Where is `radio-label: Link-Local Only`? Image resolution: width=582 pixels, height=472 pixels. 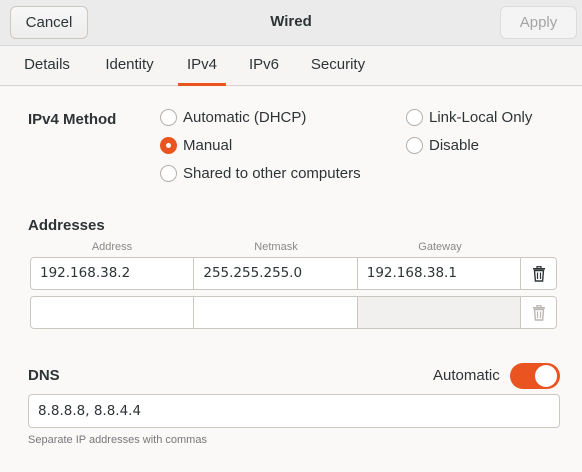
radio-label: Link-Local Only is located at coordinates (481, 117).